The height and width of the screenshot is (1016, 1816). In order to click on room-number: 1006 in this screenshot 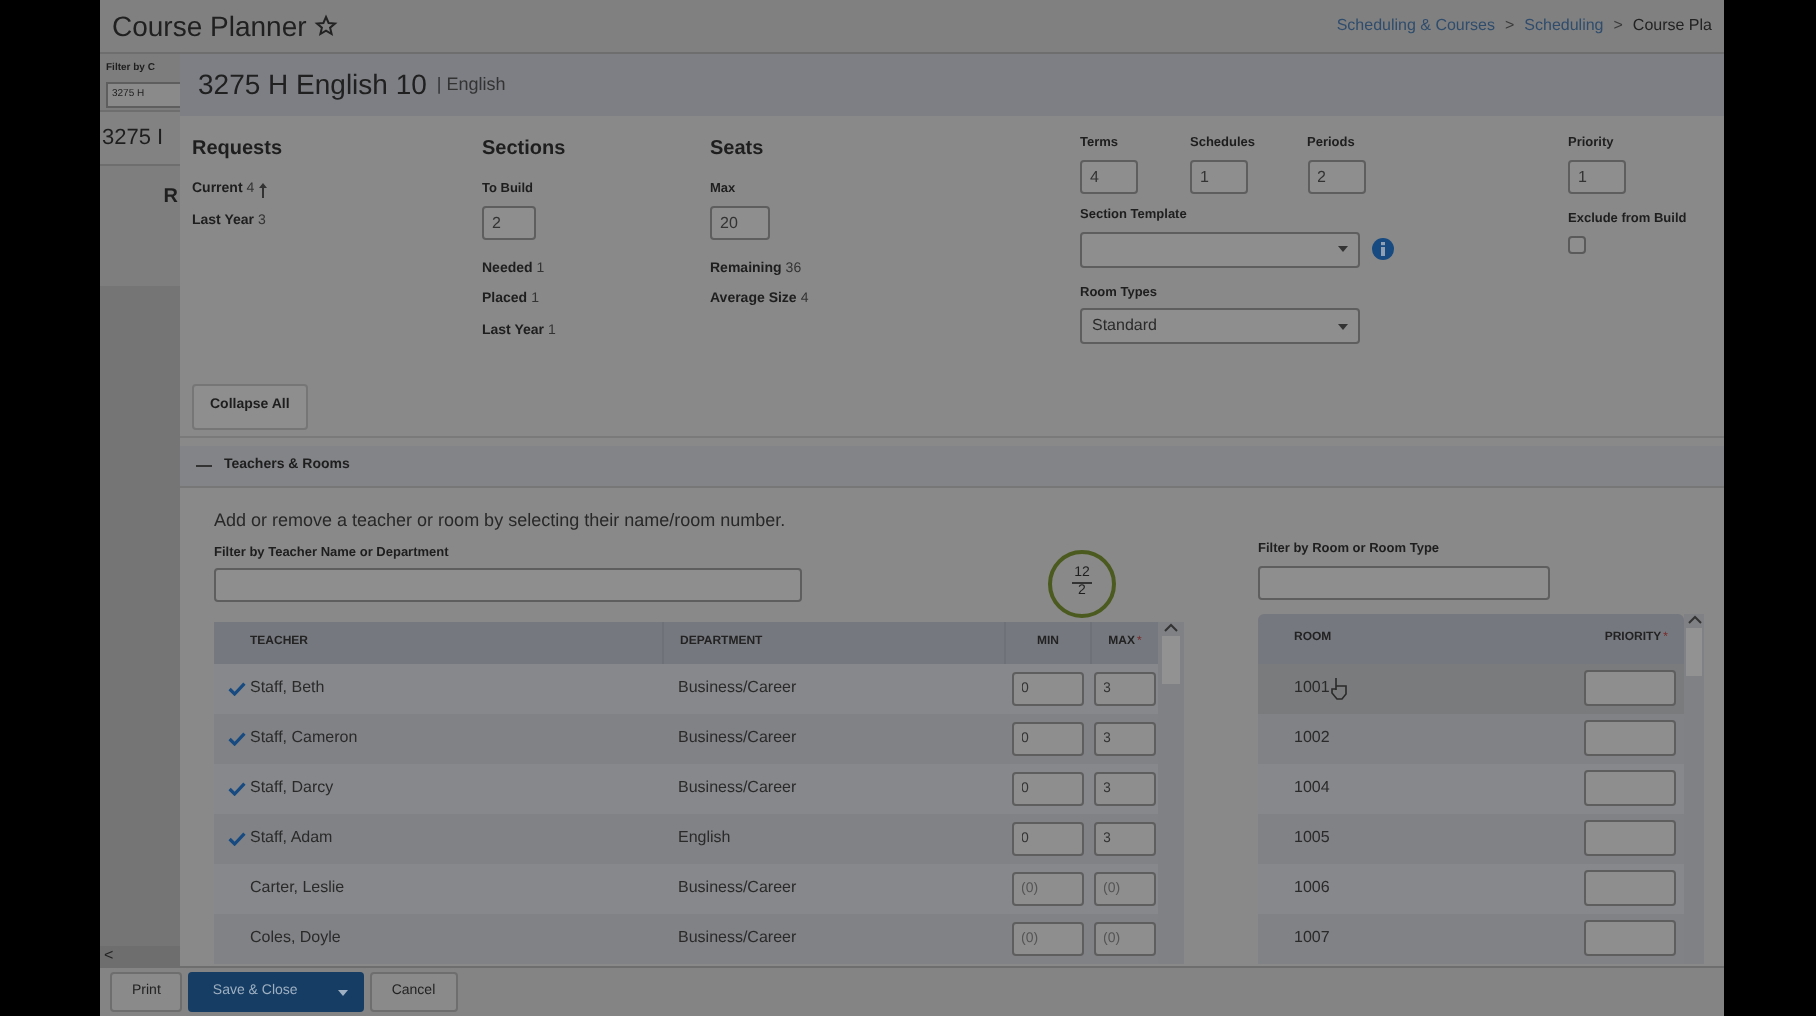, I will do `click(1312, 888)`.